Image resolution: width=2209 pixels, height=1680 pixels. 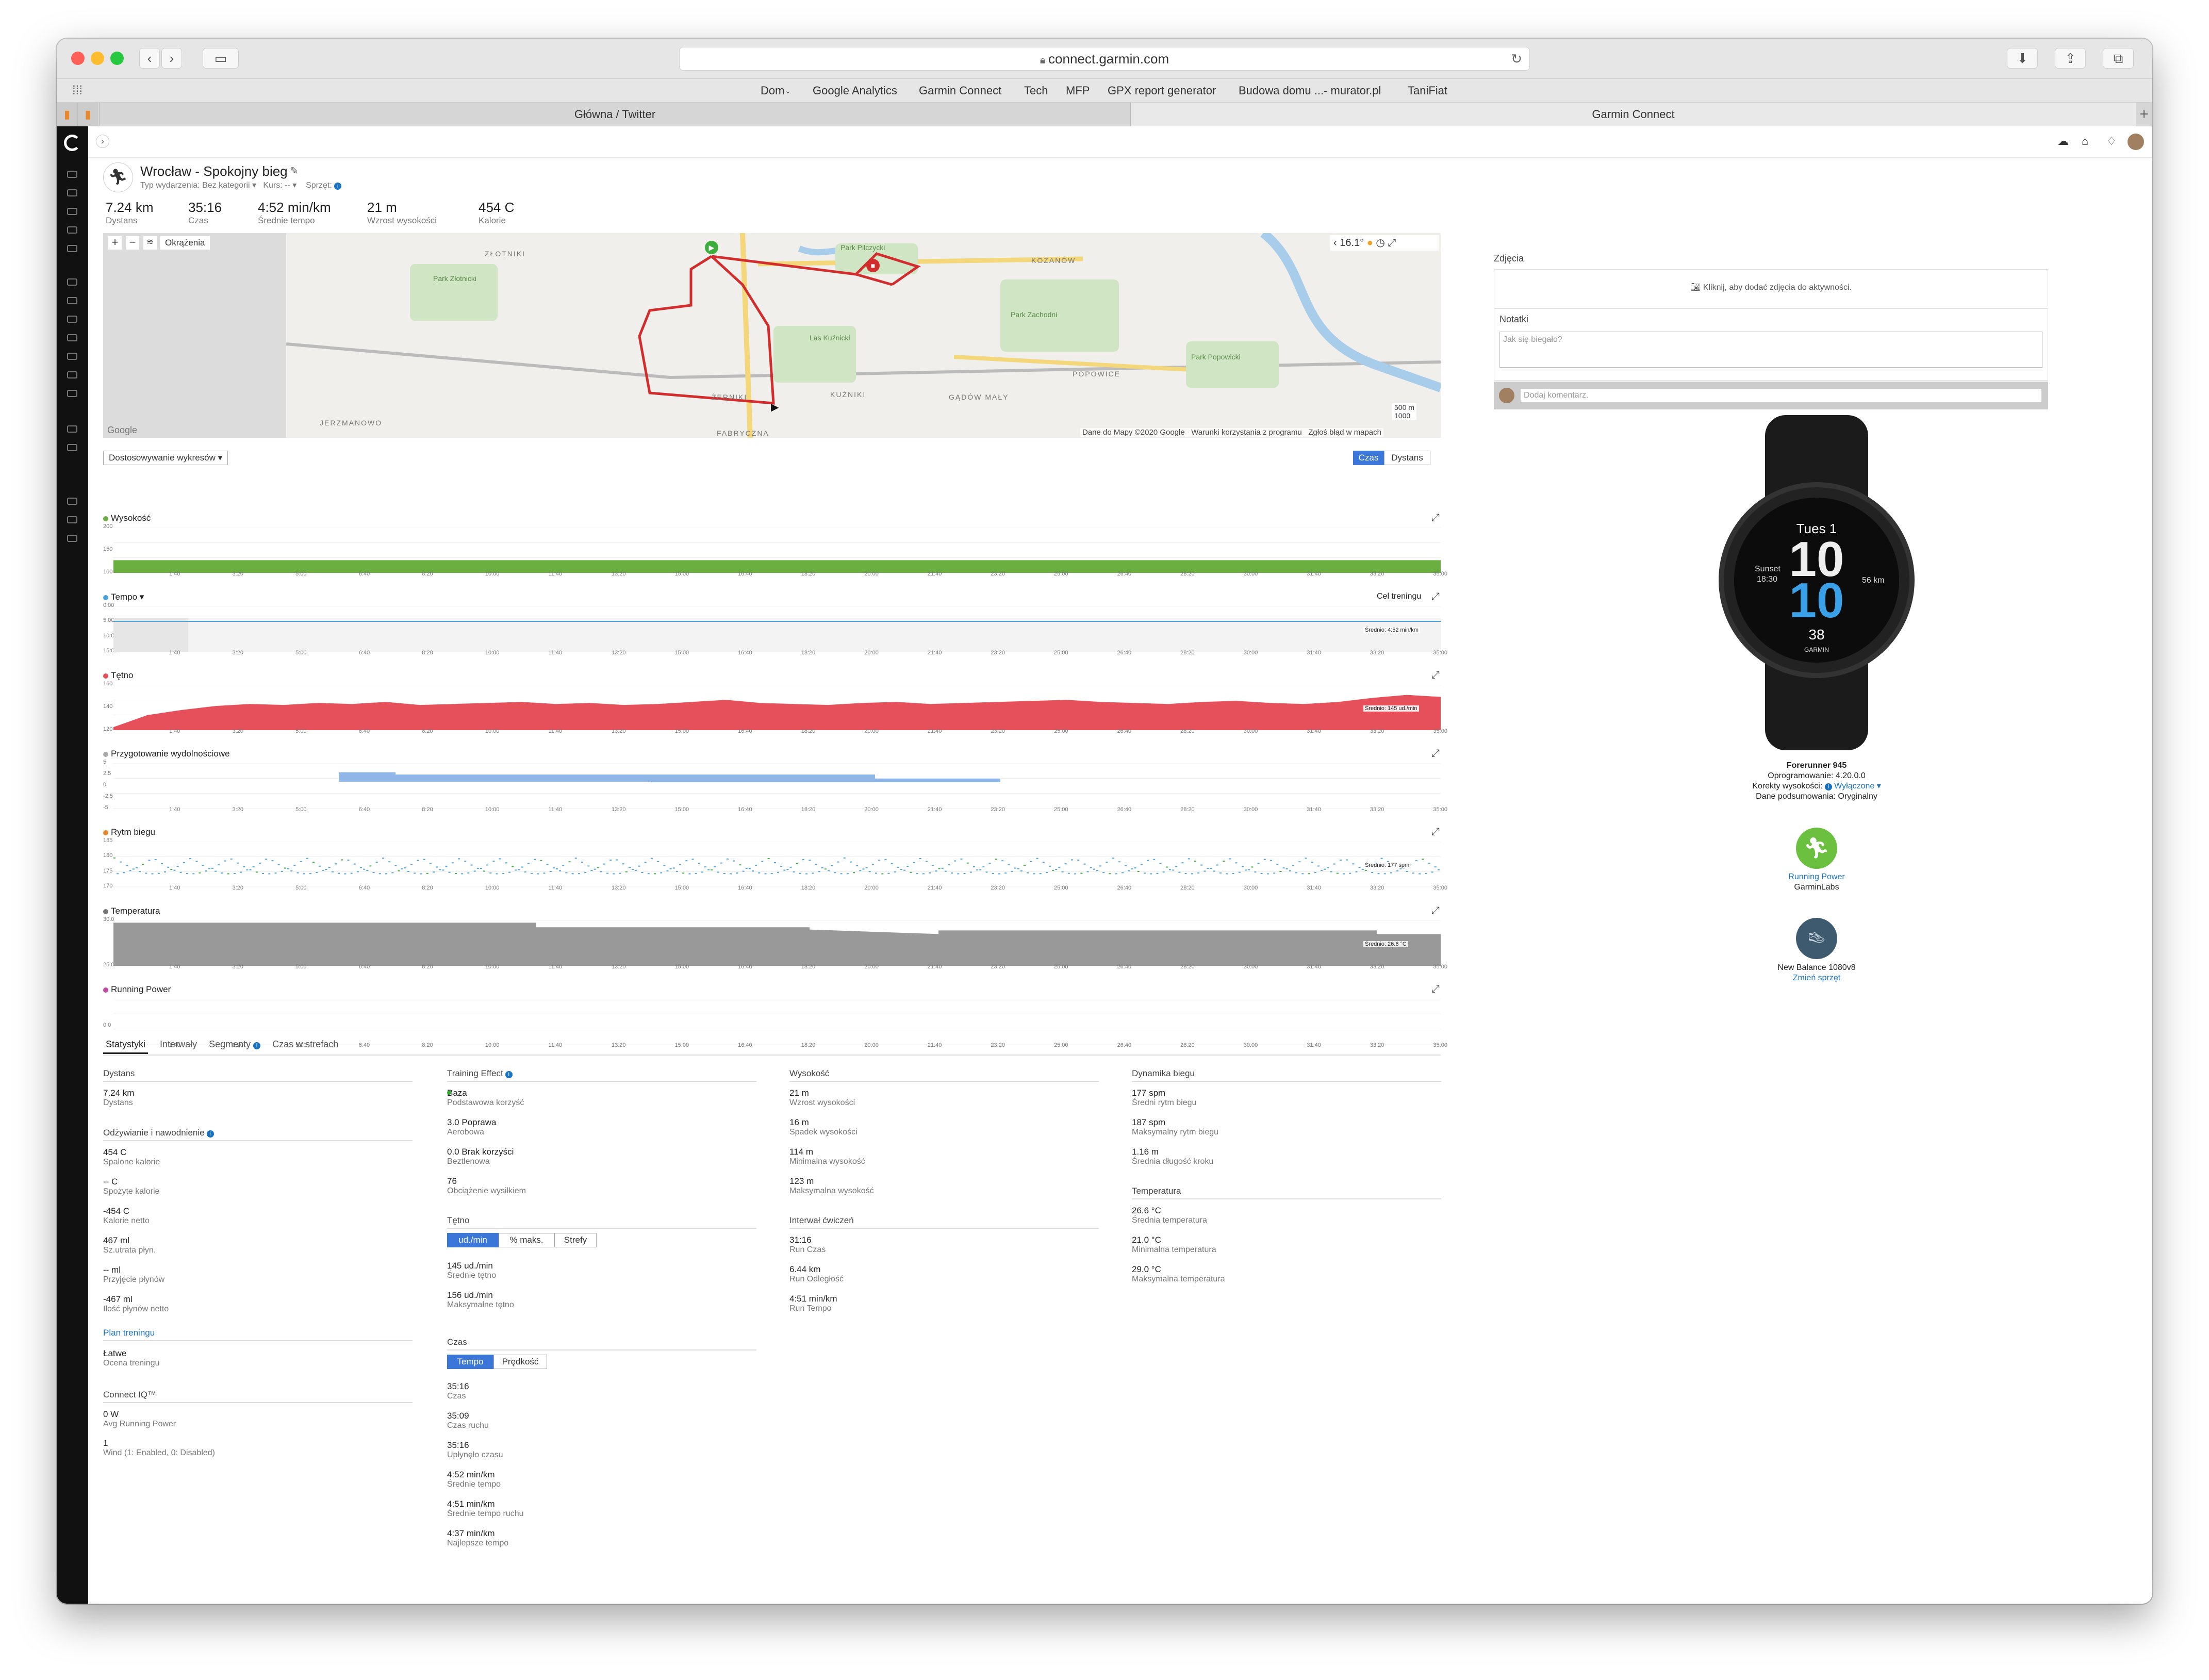 I want to click on bookmark-tech: Tech, so click(x=1036, y=91).